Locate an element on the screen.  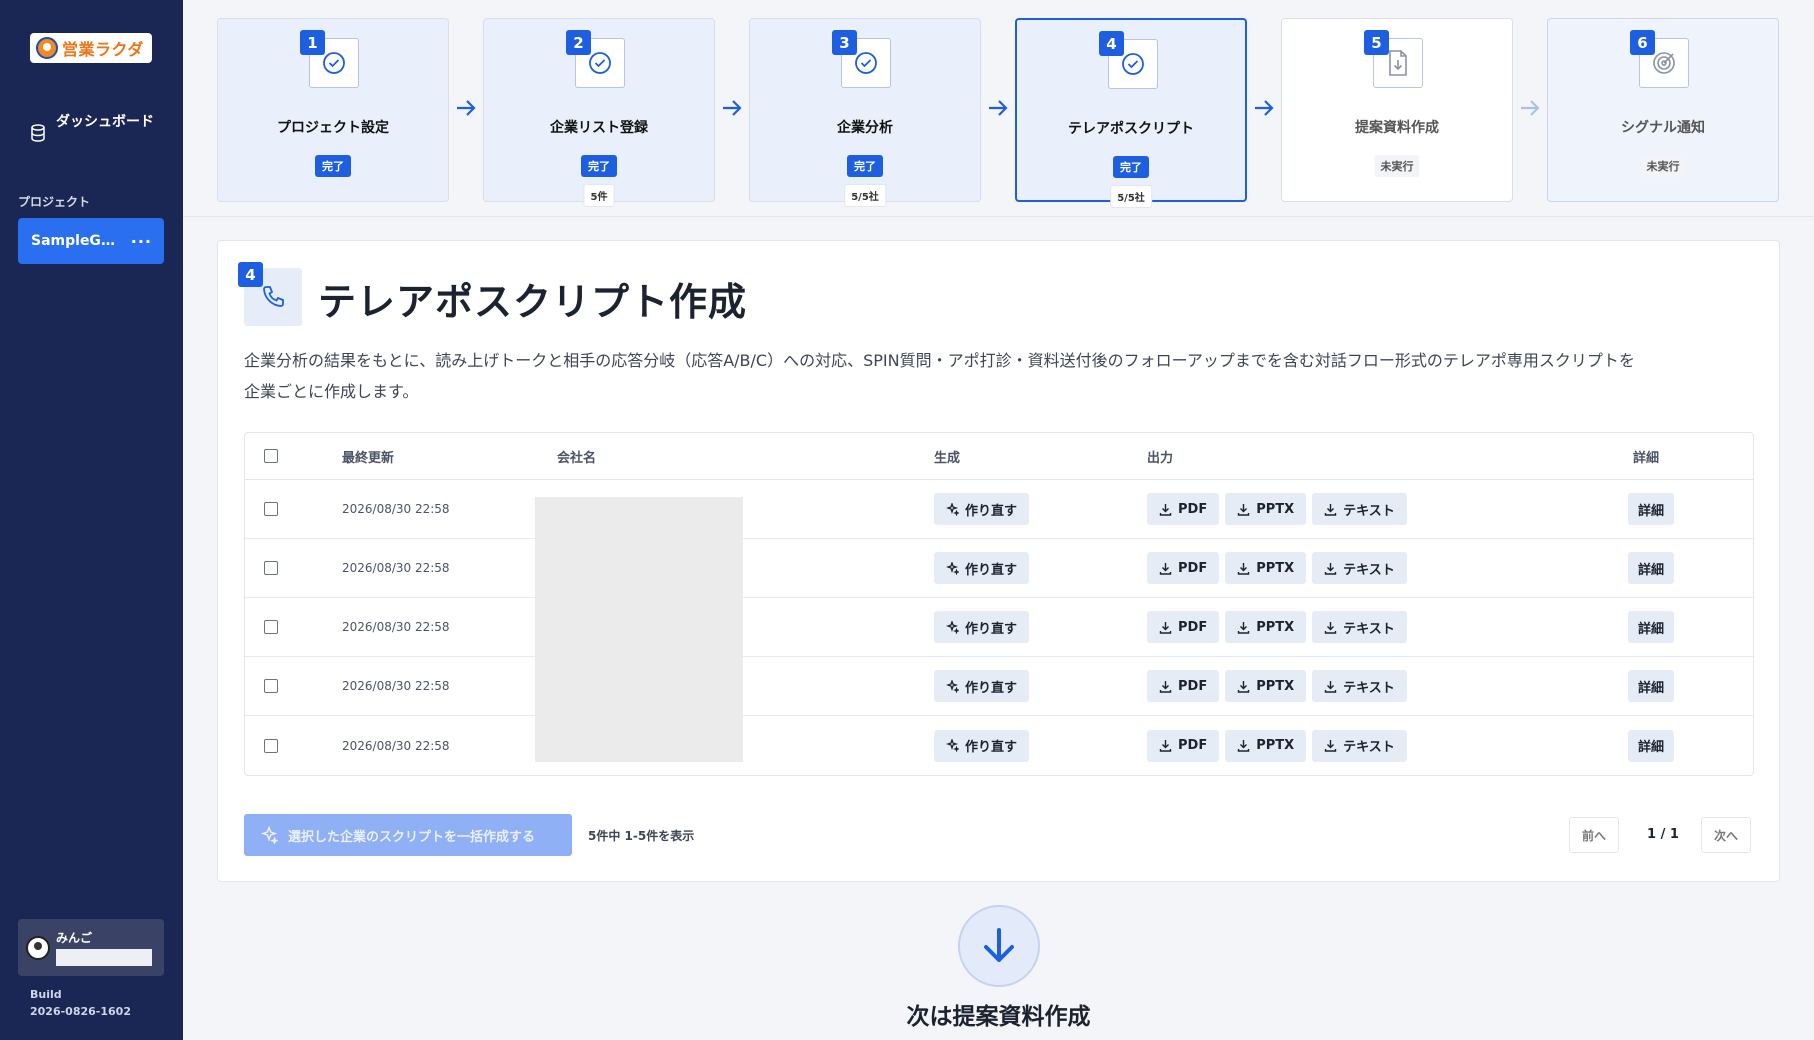
bulk-create-label: 選択した企業のスクリプトを一括作成する is located at coordinates (412, 837).